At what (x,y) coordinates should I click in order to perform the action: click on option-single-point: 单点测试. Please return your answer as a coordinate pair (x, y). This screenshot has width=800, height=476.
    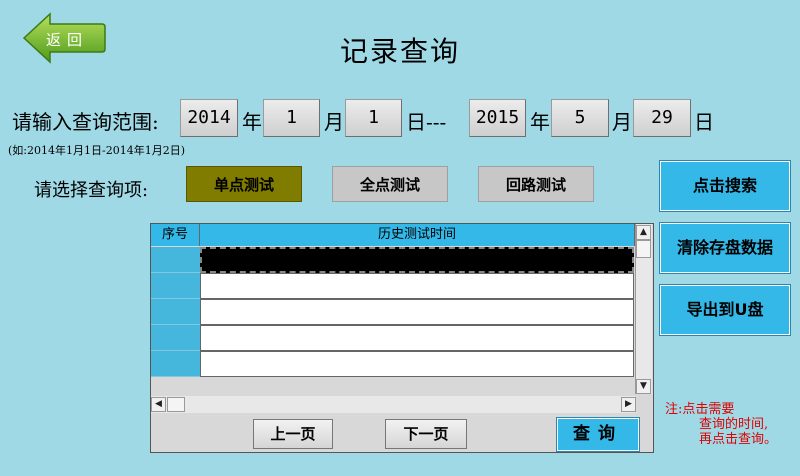
    Looking at the image, I should click on (244, 184).